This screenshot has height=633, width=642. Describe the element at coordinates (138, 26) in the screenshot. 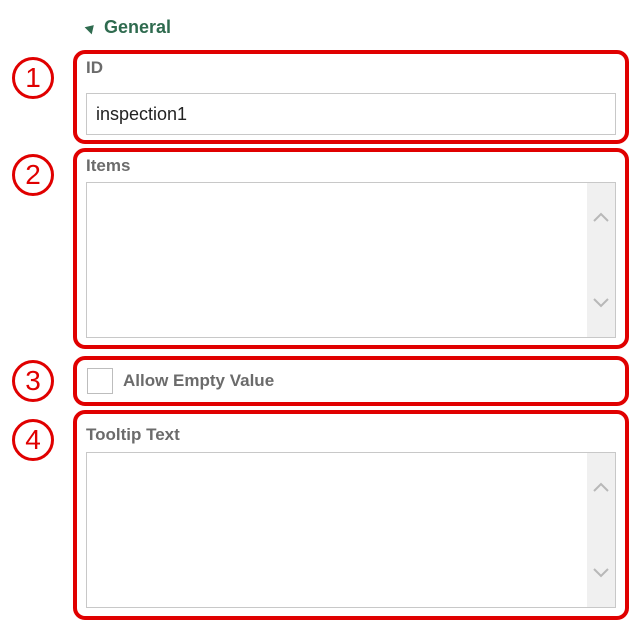

I see `section-title: General` at that location.